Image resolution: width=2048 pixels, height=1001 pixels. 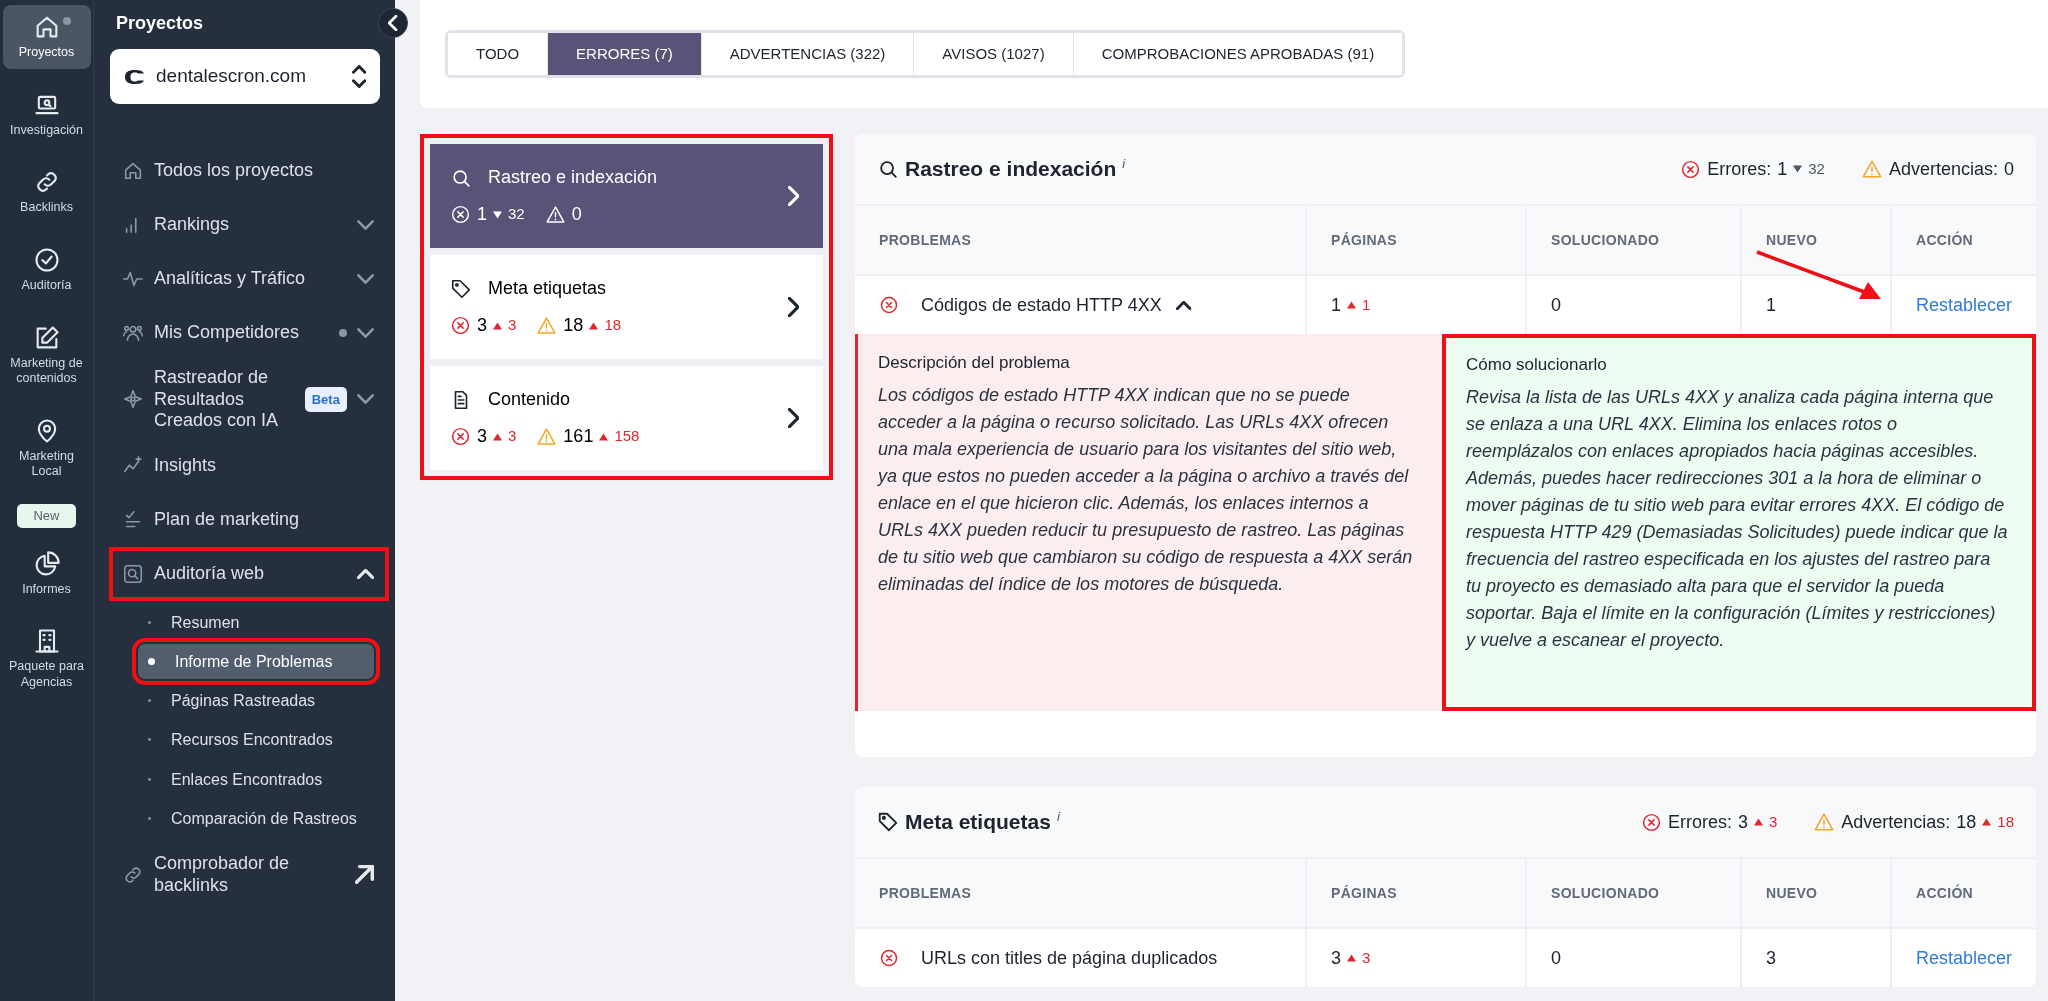 What do you see at coordinates (1966, 822) in the screenshot?
I see `warnings-count: 18` at bounding box center [1966, 822].